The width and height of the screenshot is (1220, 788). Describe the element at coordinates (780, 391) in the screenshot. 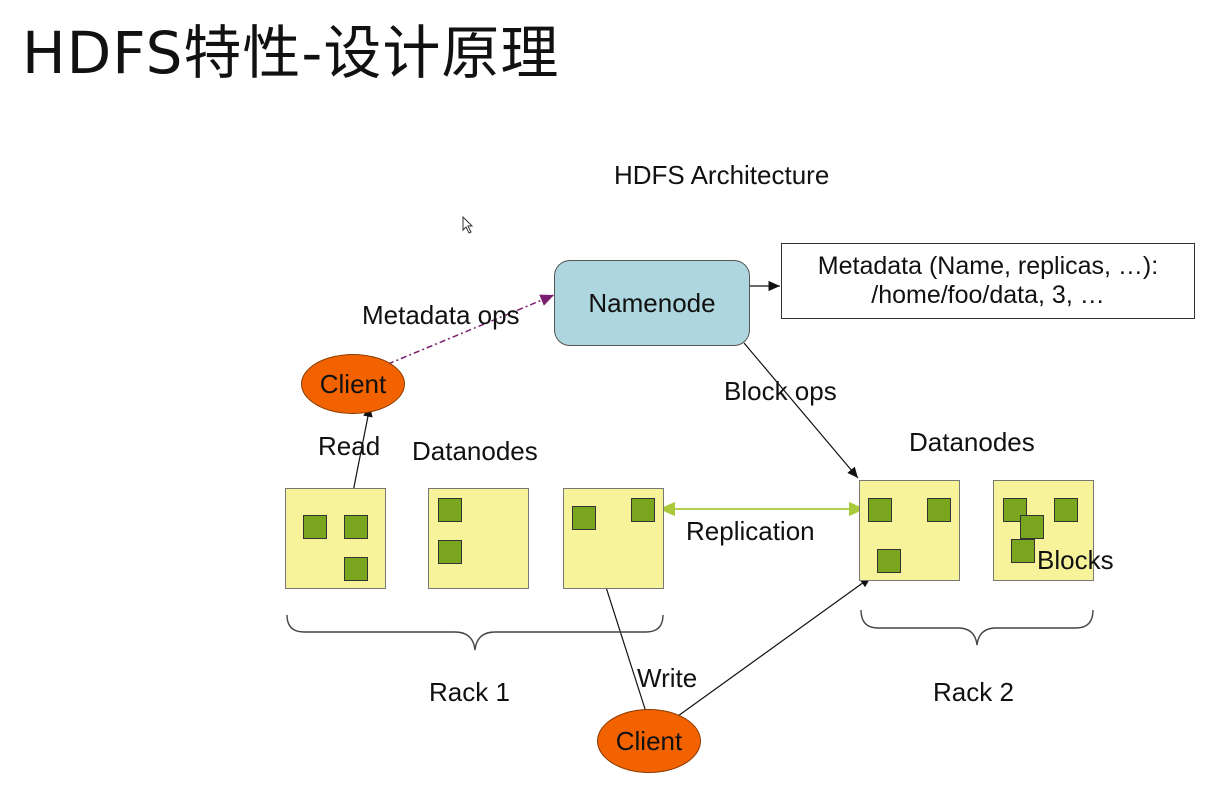

I see `block-ops-label: Block ops` at that location.